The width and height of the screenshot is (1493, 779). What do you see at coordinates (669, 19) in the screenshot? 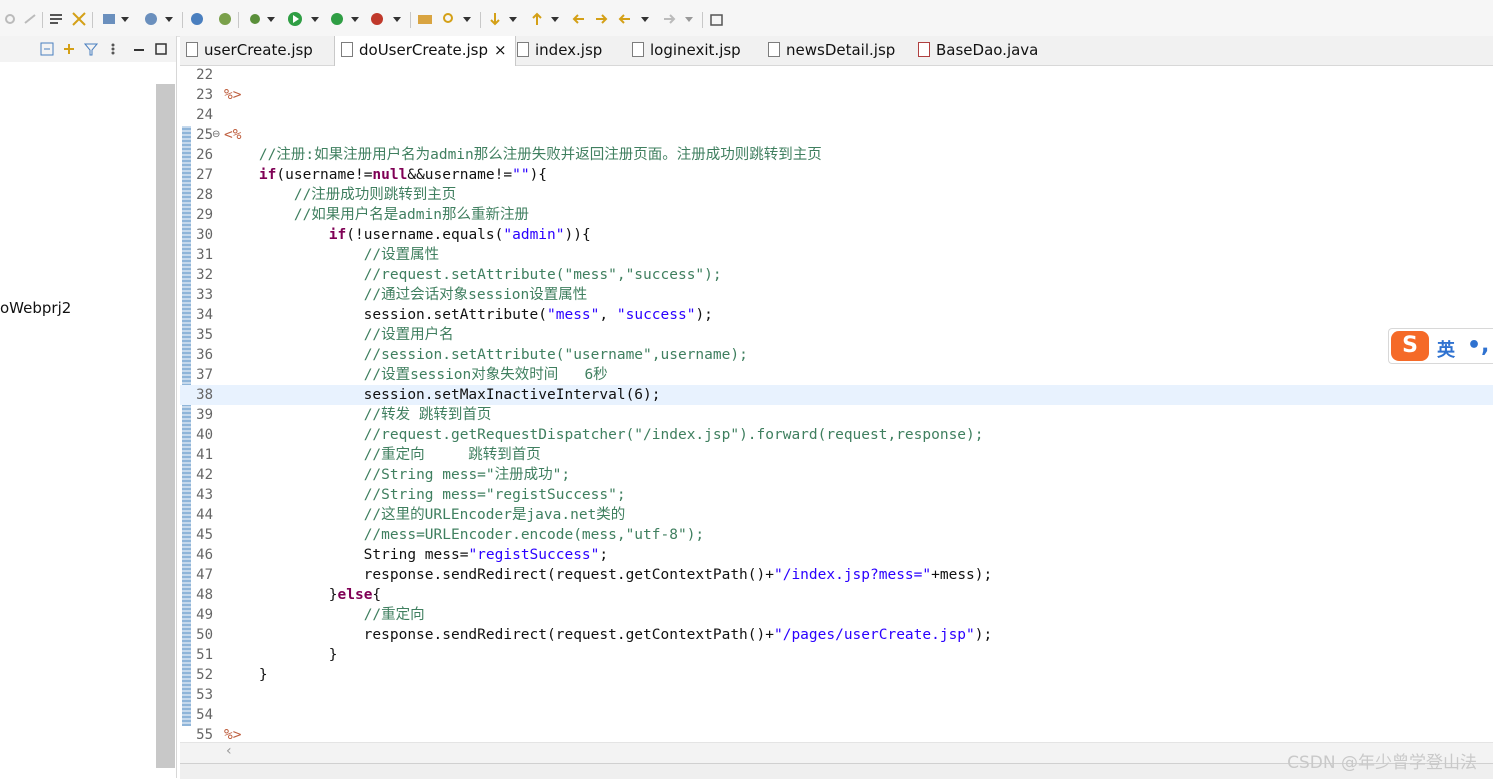
I see `forward-arrow-icon` at bounding box center [669, 19].